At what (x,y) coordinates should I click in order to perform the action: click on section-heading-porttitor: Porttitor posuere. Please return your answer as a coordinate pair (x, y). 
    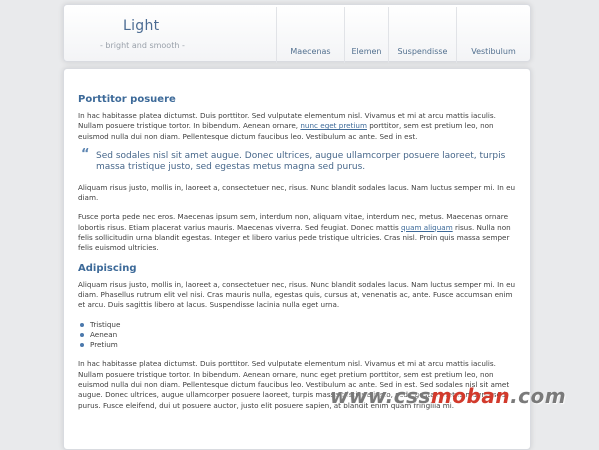
    Looking at the image, I should click on (127, 99).